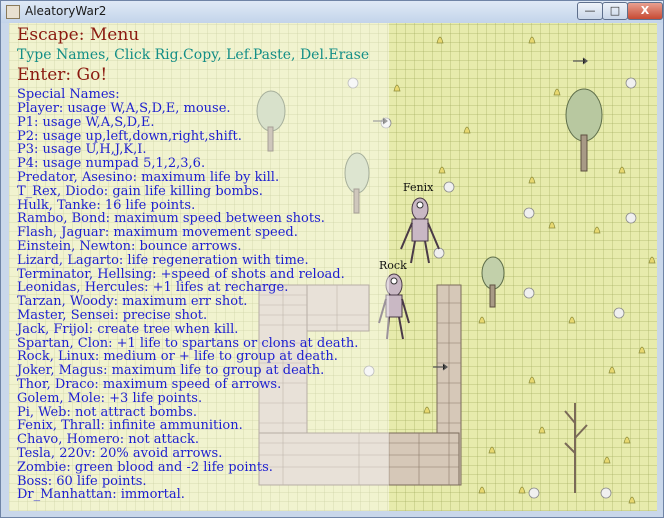 The image size is (664, 518). Describe the element at coordinates (129, 136) in the screenshot. I see `list-item: P2: usage up,left,down,right,shift.` at that location.